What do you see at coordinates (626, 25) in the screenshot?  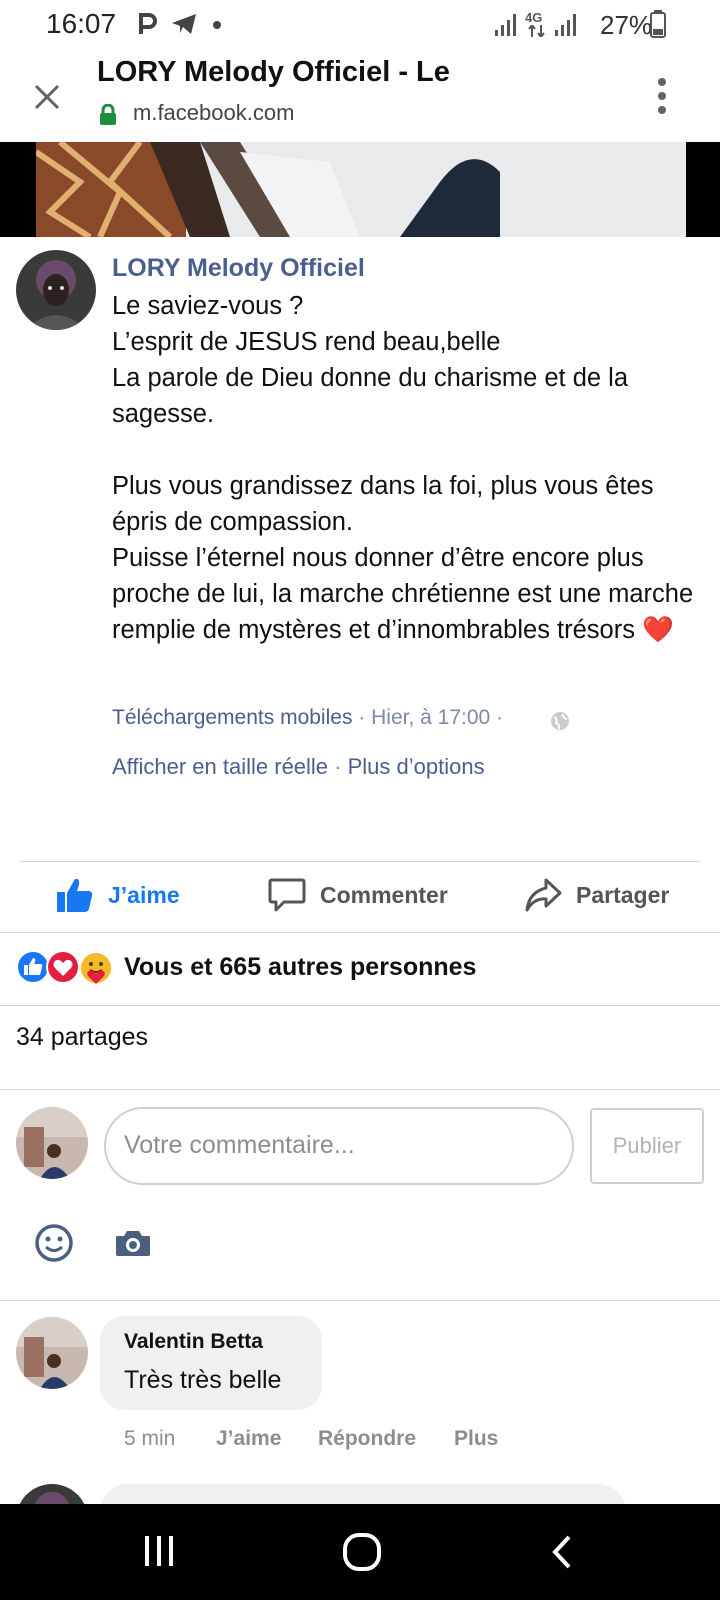 I see `battery-level: 27%` at bounding box center [626, 25].